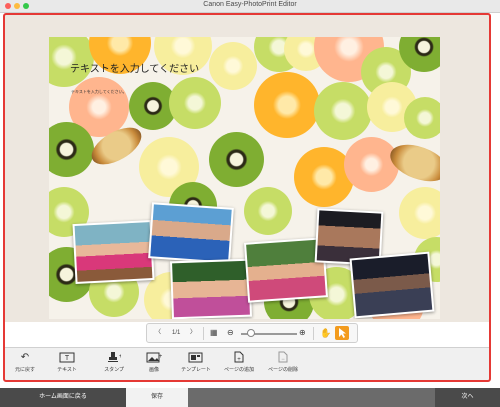 The height and width of the screenshot is (407, 500). I want to click on undo-icon: ↶, so click(25, 357).